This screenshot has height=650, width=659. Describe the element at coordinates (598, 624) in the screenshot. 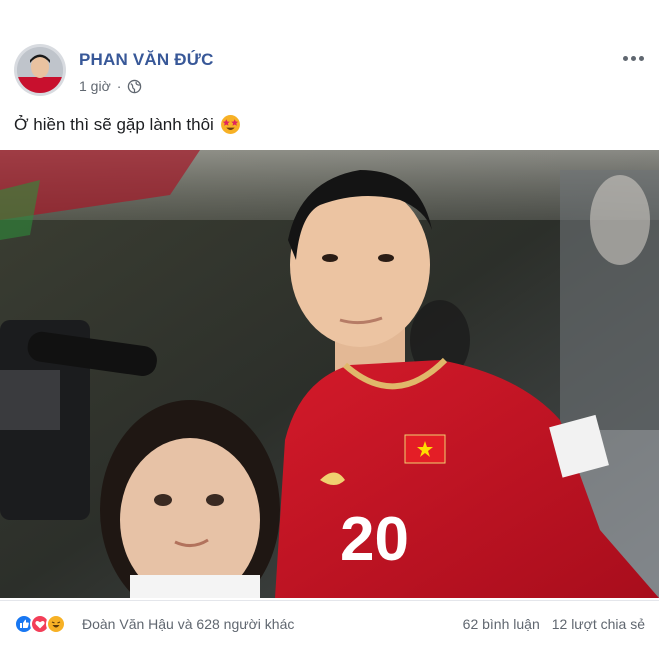

I see `shares-count: 12 lượt chia sẻ` at that location.